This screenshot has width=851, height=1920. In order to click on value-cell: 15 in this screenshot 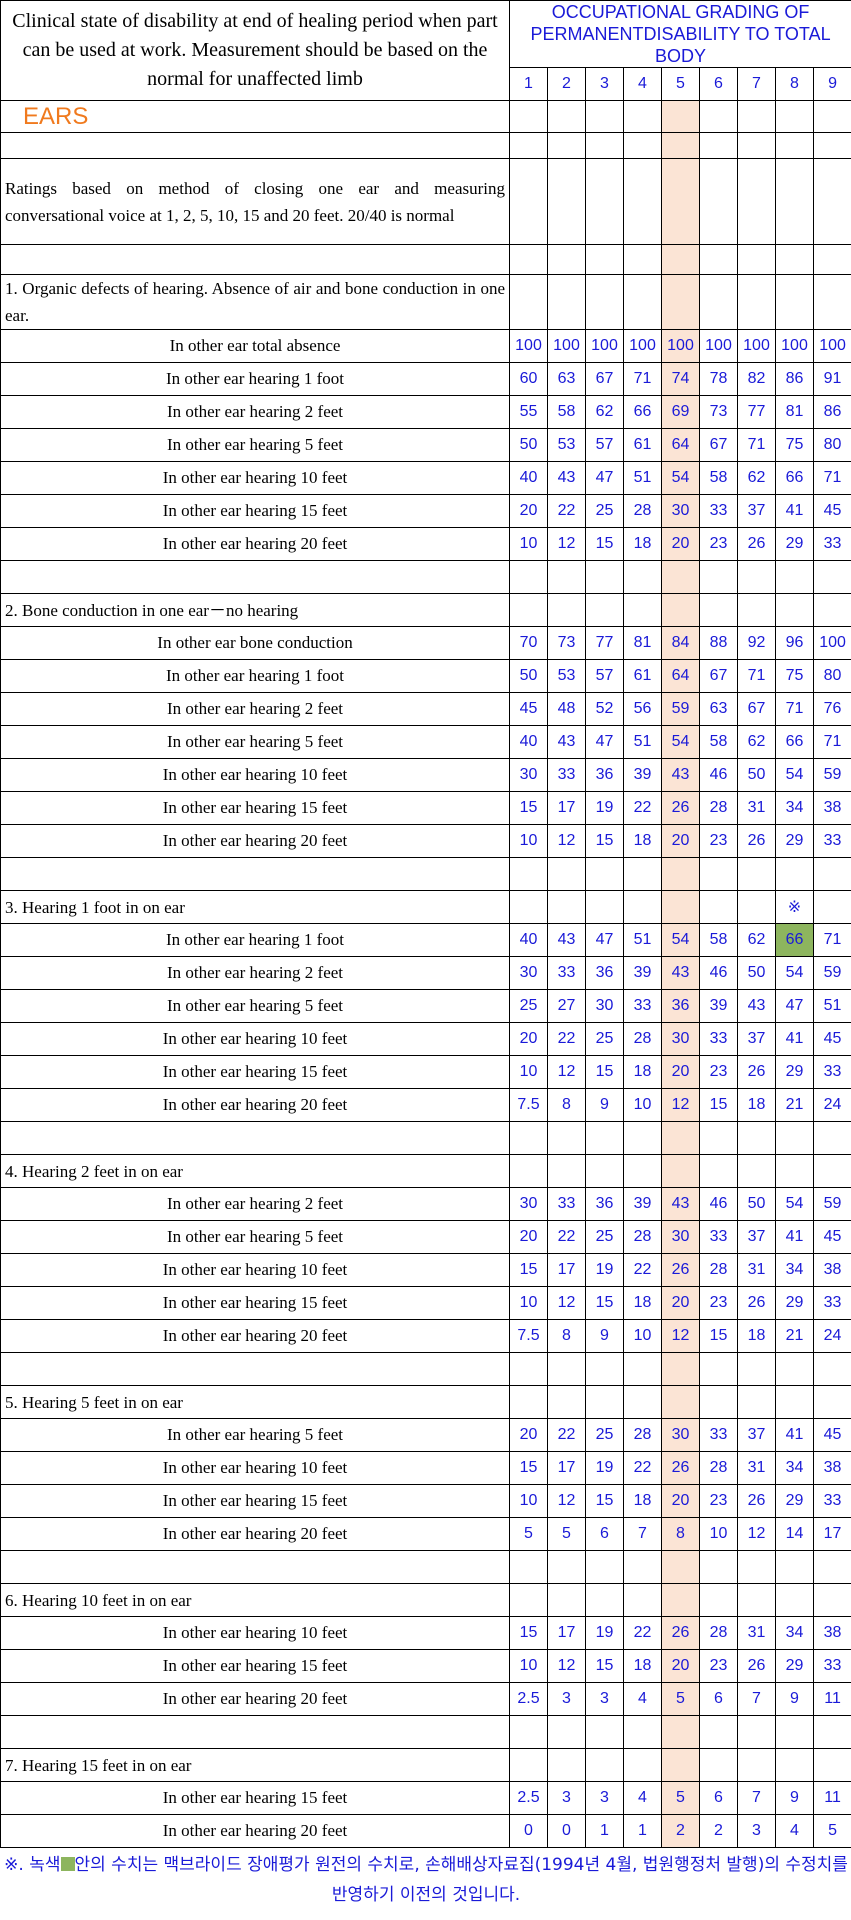, I will do `click(604, 1501)`.